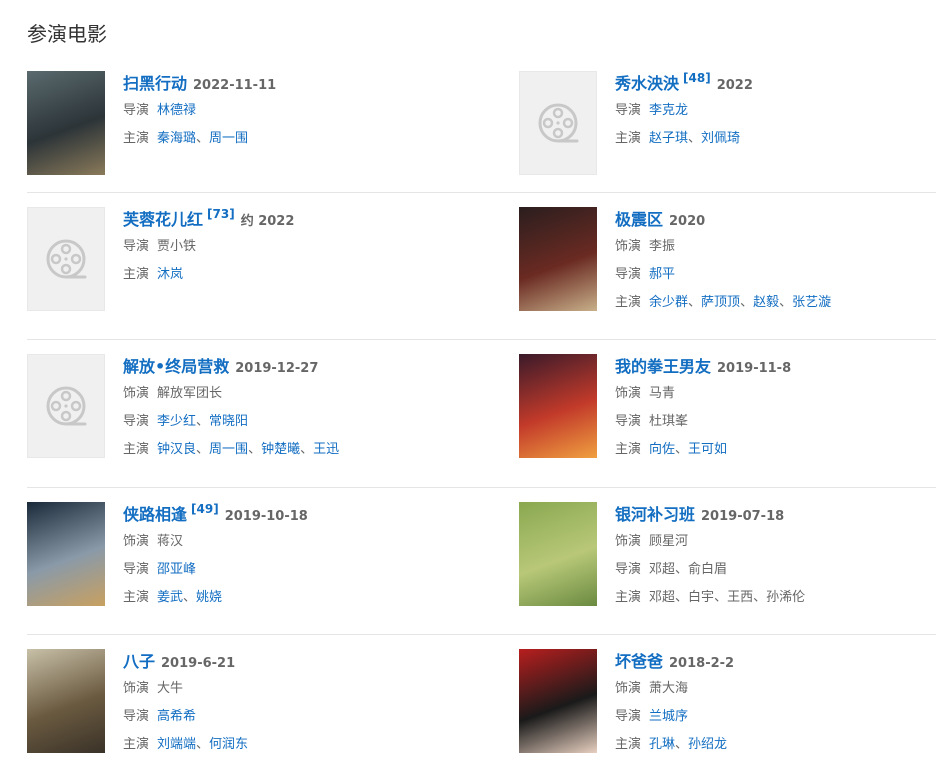 The image size is (936, 776). I want to click on person-link: 余少群, so click(668, 302).